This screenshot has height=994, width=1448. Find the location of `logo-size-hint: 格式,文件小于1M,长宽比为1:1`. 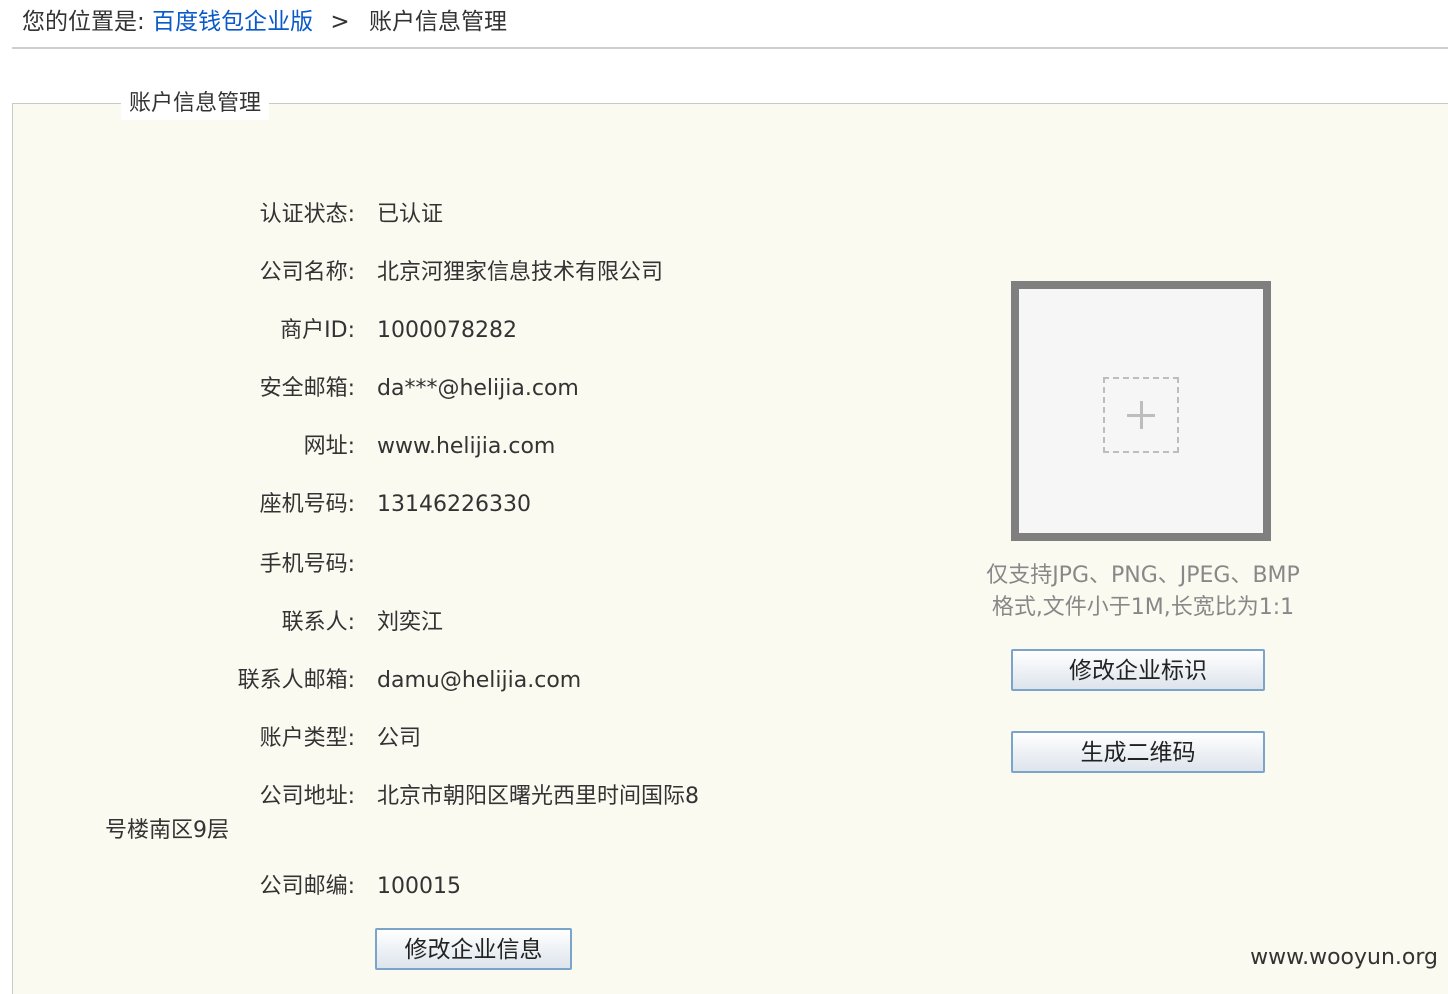

logo-size-hint: 格式,文件小于1M,长宽比为1:1 is located at coordinates (1143, 607).